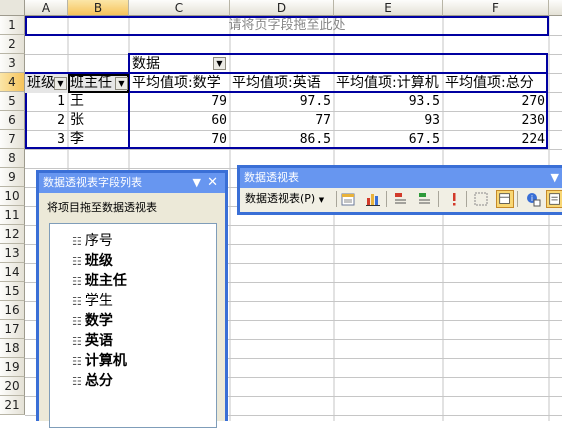 The height and width of the screenshot is (428, 562). What do you see at coordinates (12, 291) in the screenshot?
I see `row-header-15: 15` at bounding box center [12, 291].